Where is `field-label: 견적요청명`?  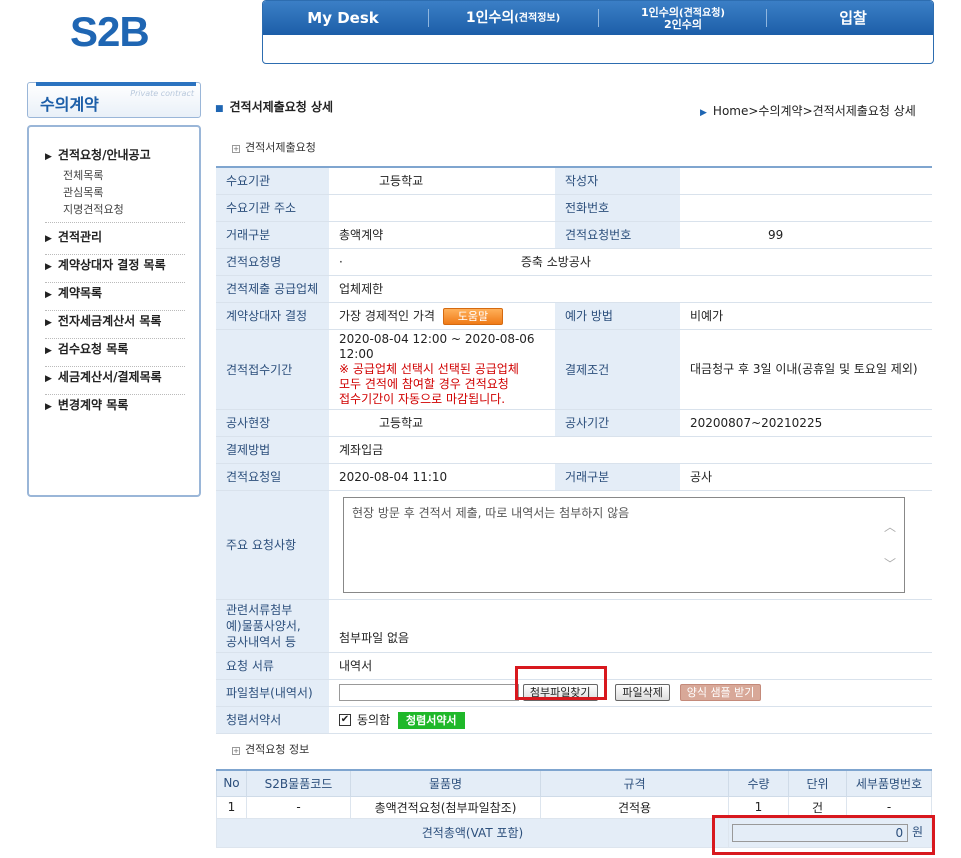 field-label: 견적요청명 is located at coordinates (272, 262).